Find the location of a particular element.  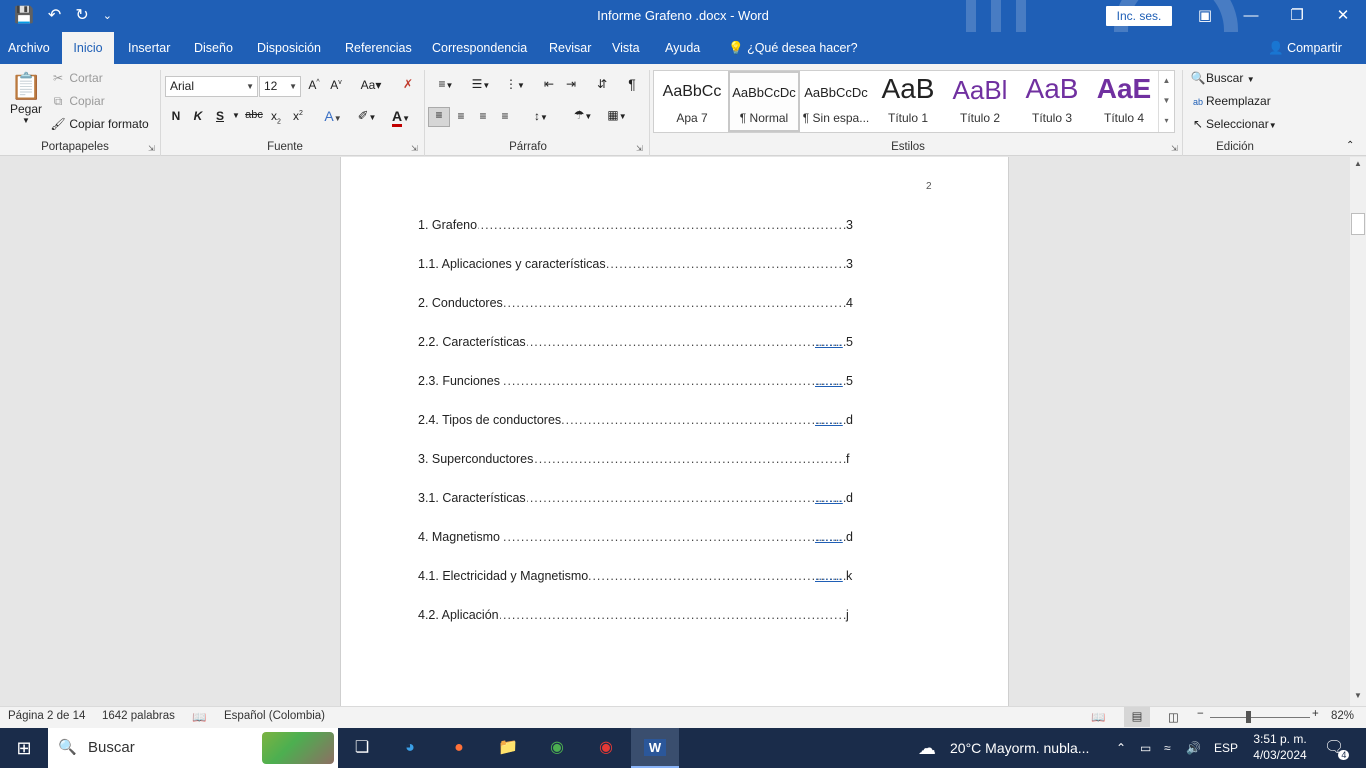

clipboard-launcher-icon: ⇲ is located at coordinates (151, 148).